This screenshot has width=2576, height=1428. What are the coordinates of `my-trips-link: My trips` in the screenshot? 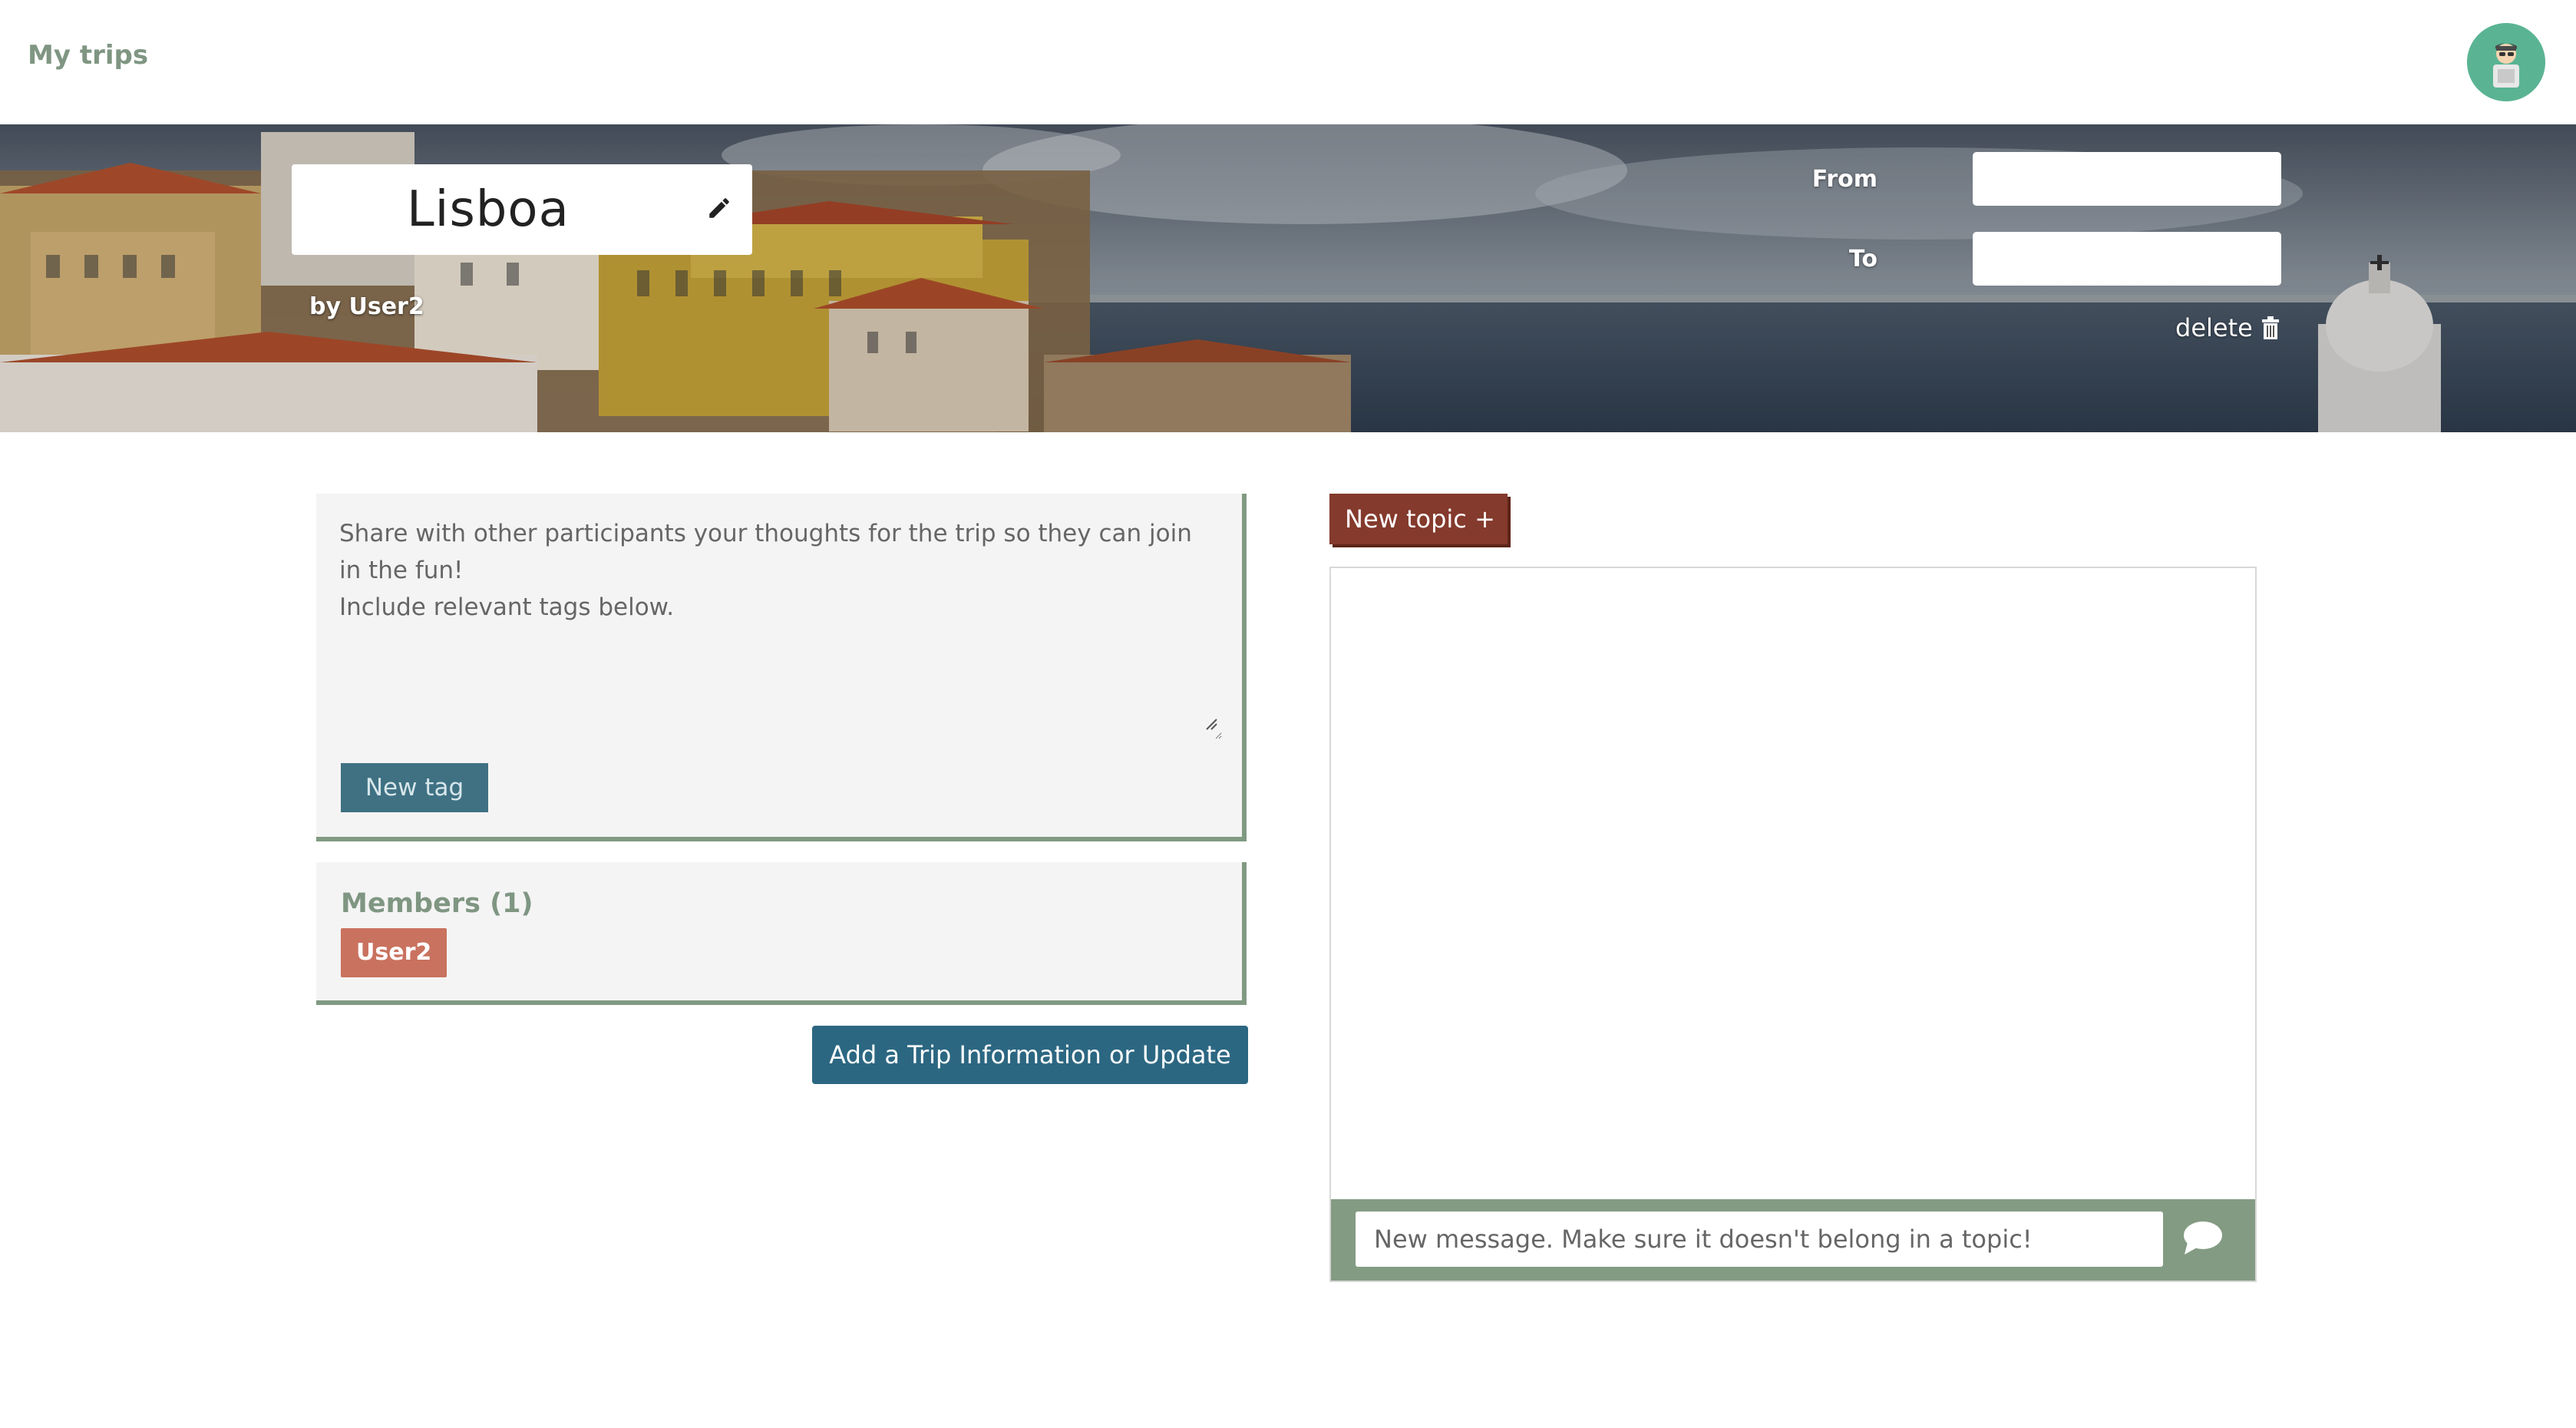 It's located at (88, 55).